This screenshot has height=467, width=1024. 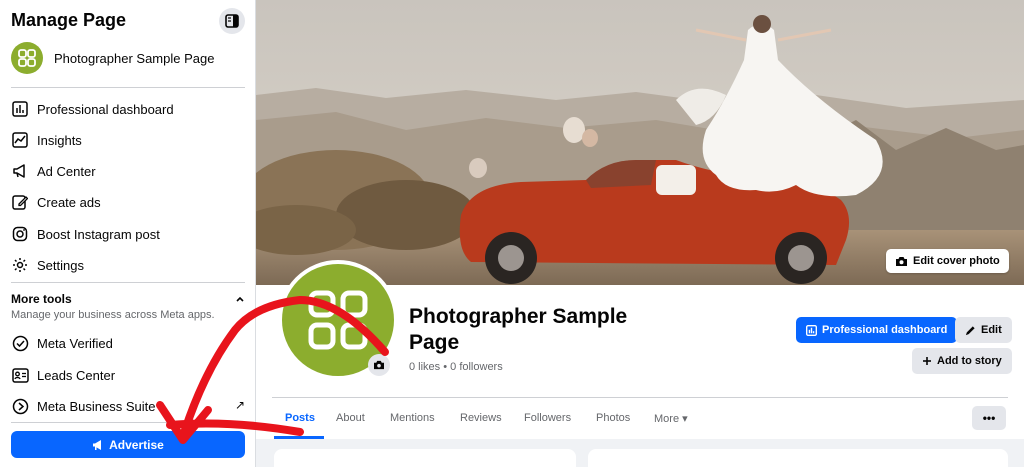 I want to click on sidebar-item-settings: Settings, so click(x=128, y=265).